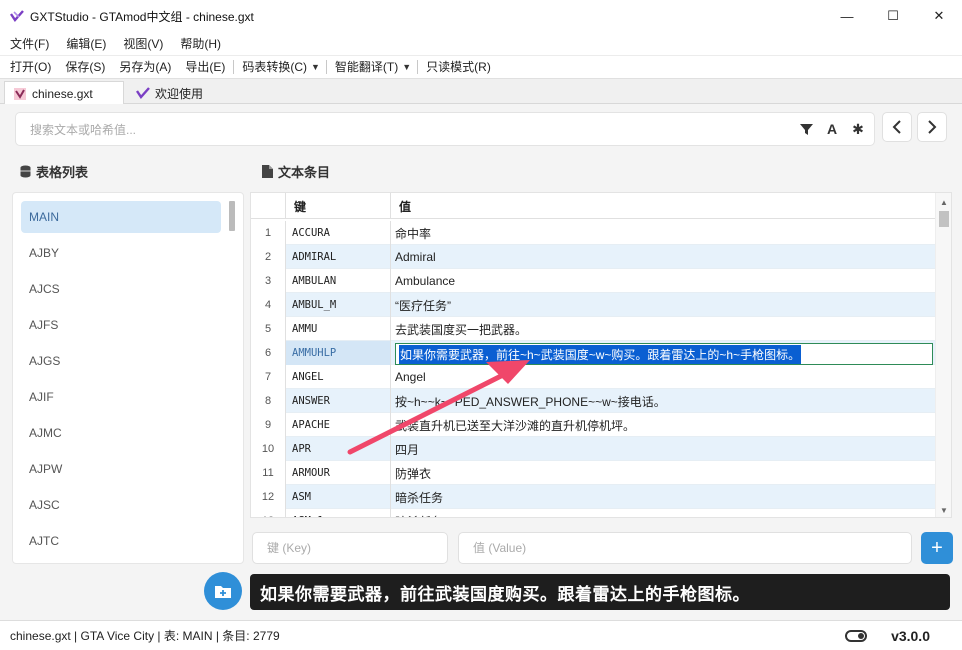  Describe the element at coordinates (338, 281) in the screenshot. I see `row-key: AMBULAN` at that location.